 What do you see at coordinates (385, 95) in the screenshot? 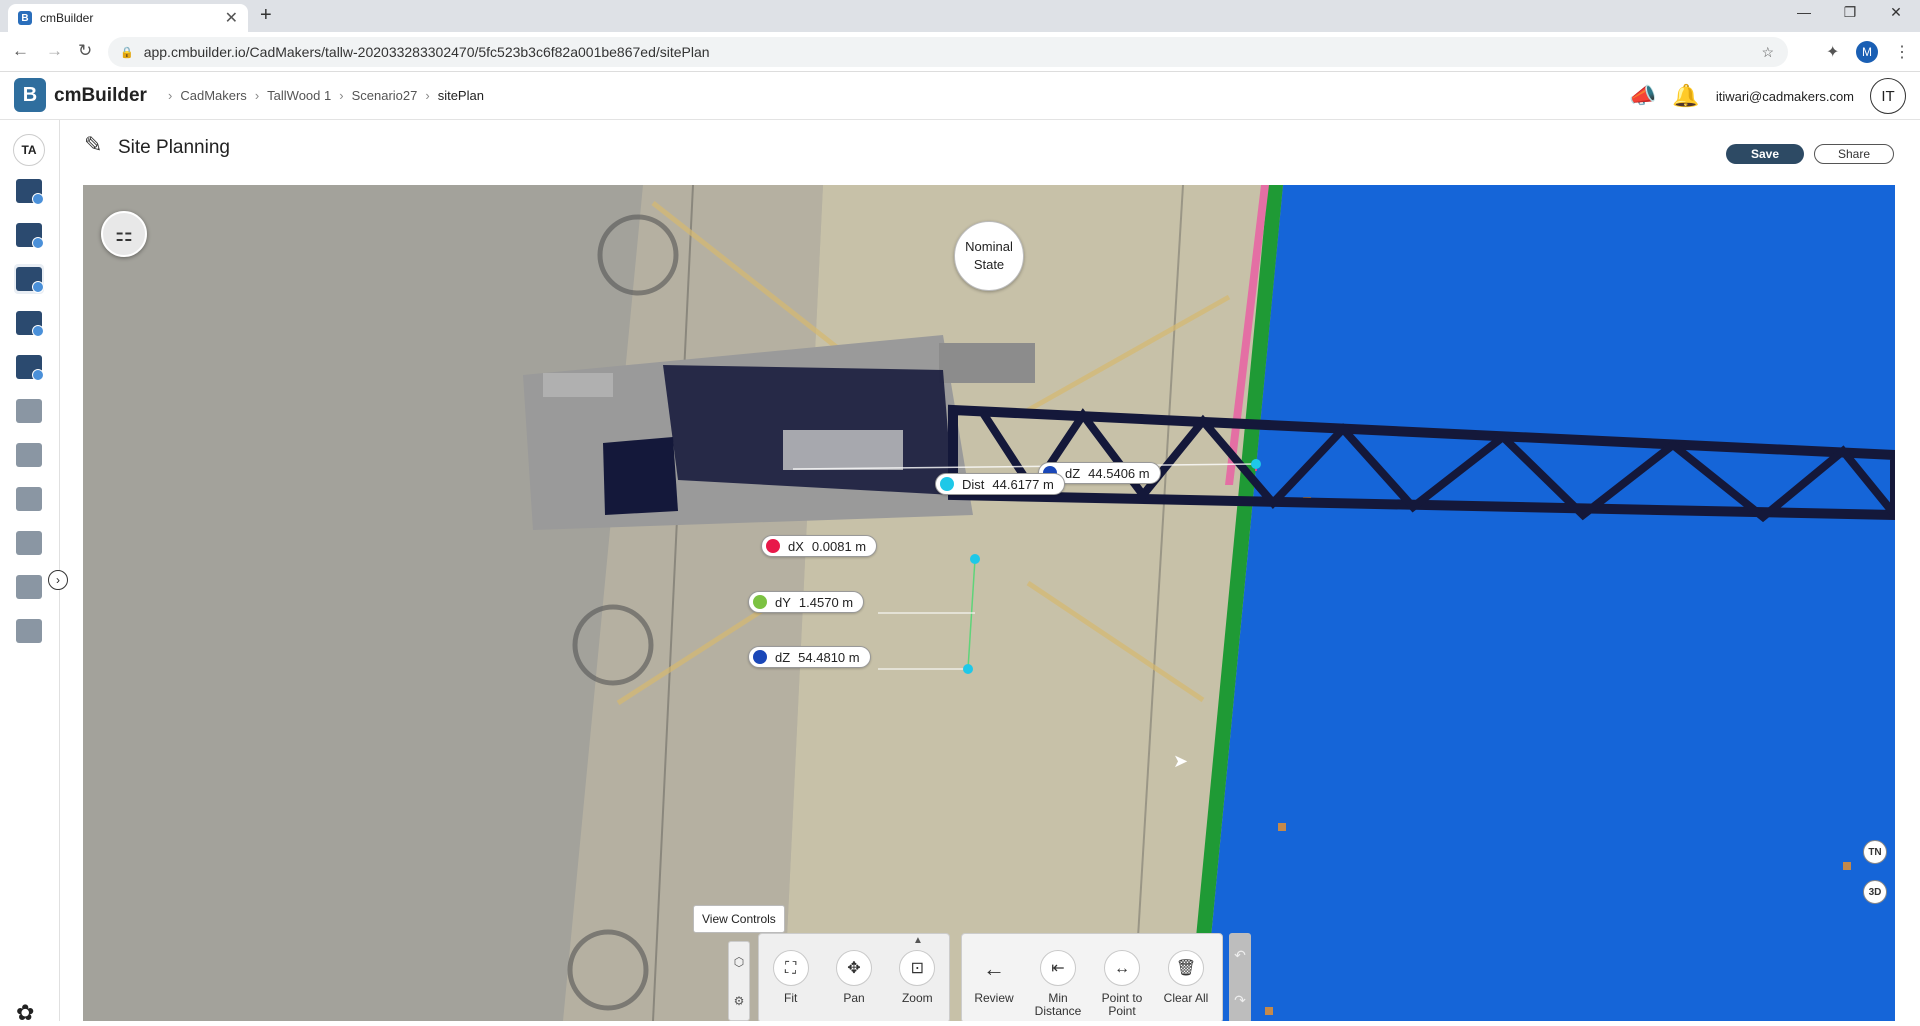
I see `breadcrumb-scenario: Scenario27` at bounding box center [385, 95].